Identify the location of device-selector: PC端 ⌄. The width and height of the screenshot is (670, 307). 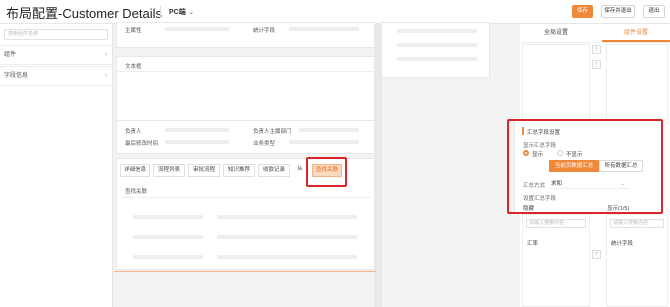
(181, 12).